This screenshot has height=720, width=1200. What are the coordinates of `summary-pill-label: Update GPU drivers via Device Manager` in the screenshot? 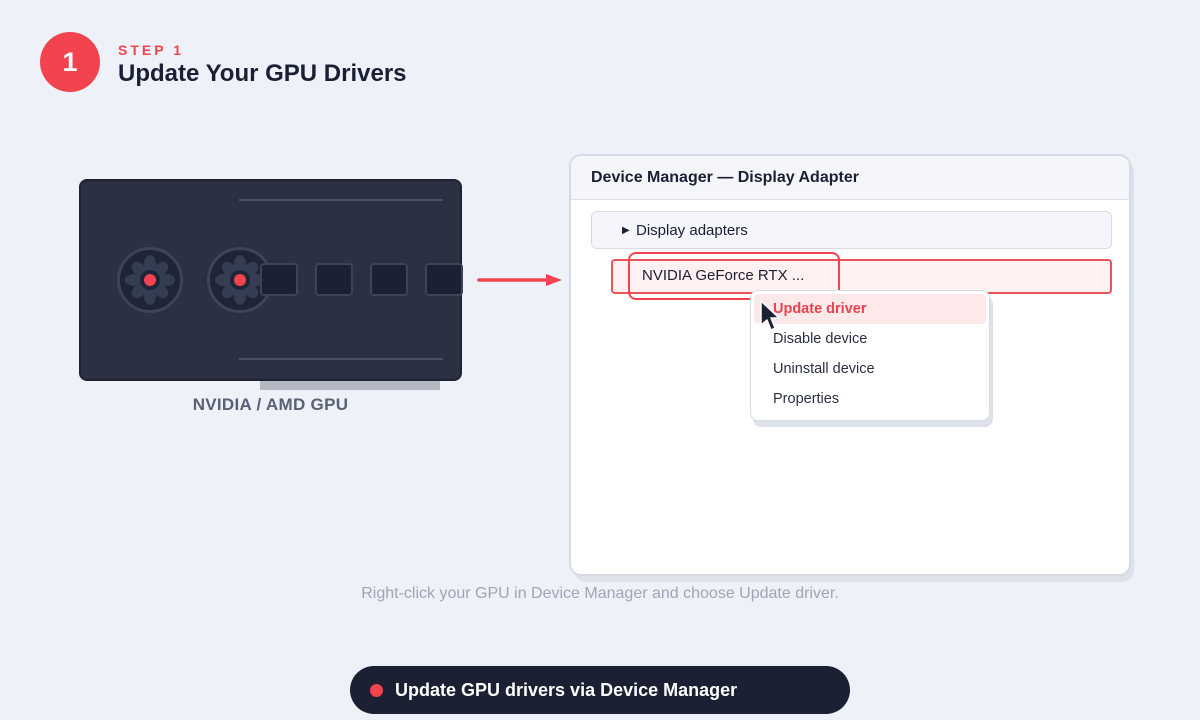 It's located at (566, 689).